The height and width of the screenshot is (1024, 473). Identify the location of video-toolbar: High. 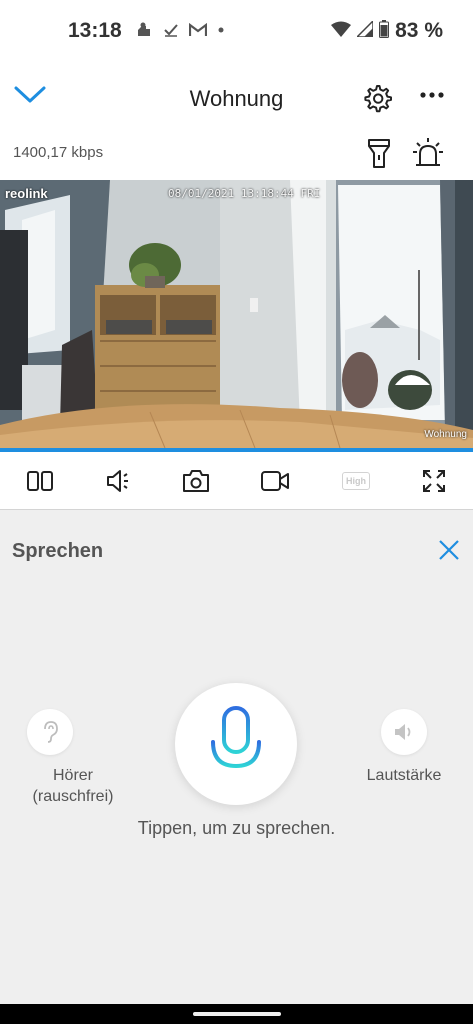
(236, 481).